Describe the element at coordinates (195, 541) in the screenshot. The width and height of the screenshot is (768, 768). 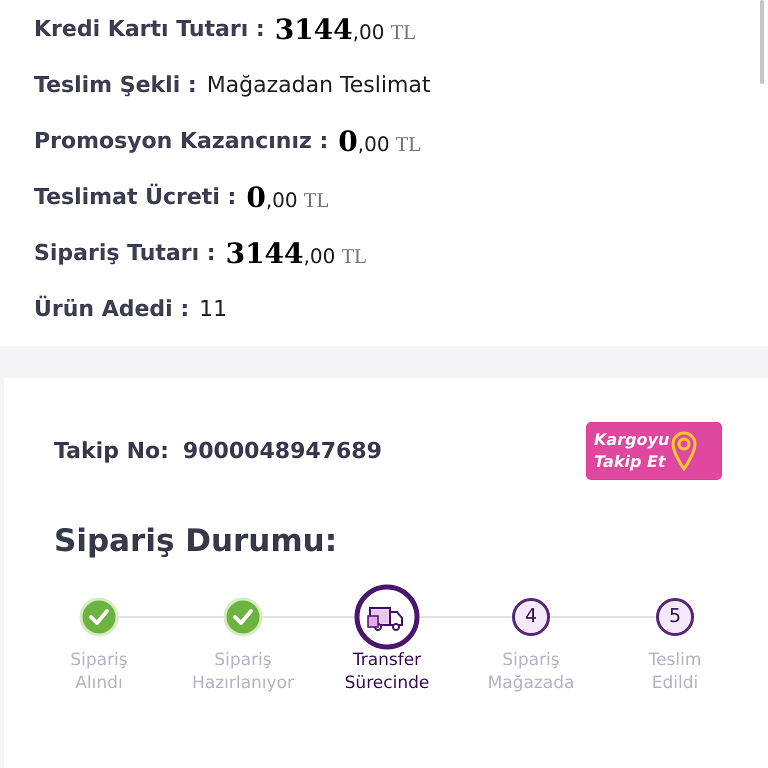
I see `section-title: Sipariş Durumu:` at that location.